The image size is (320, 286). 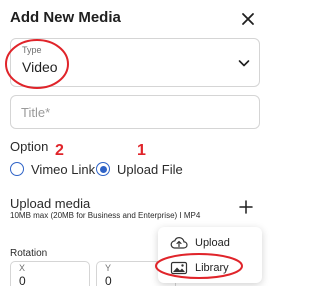 I want to click on rotation-x-field: X 0, so click(x=50, y=273).